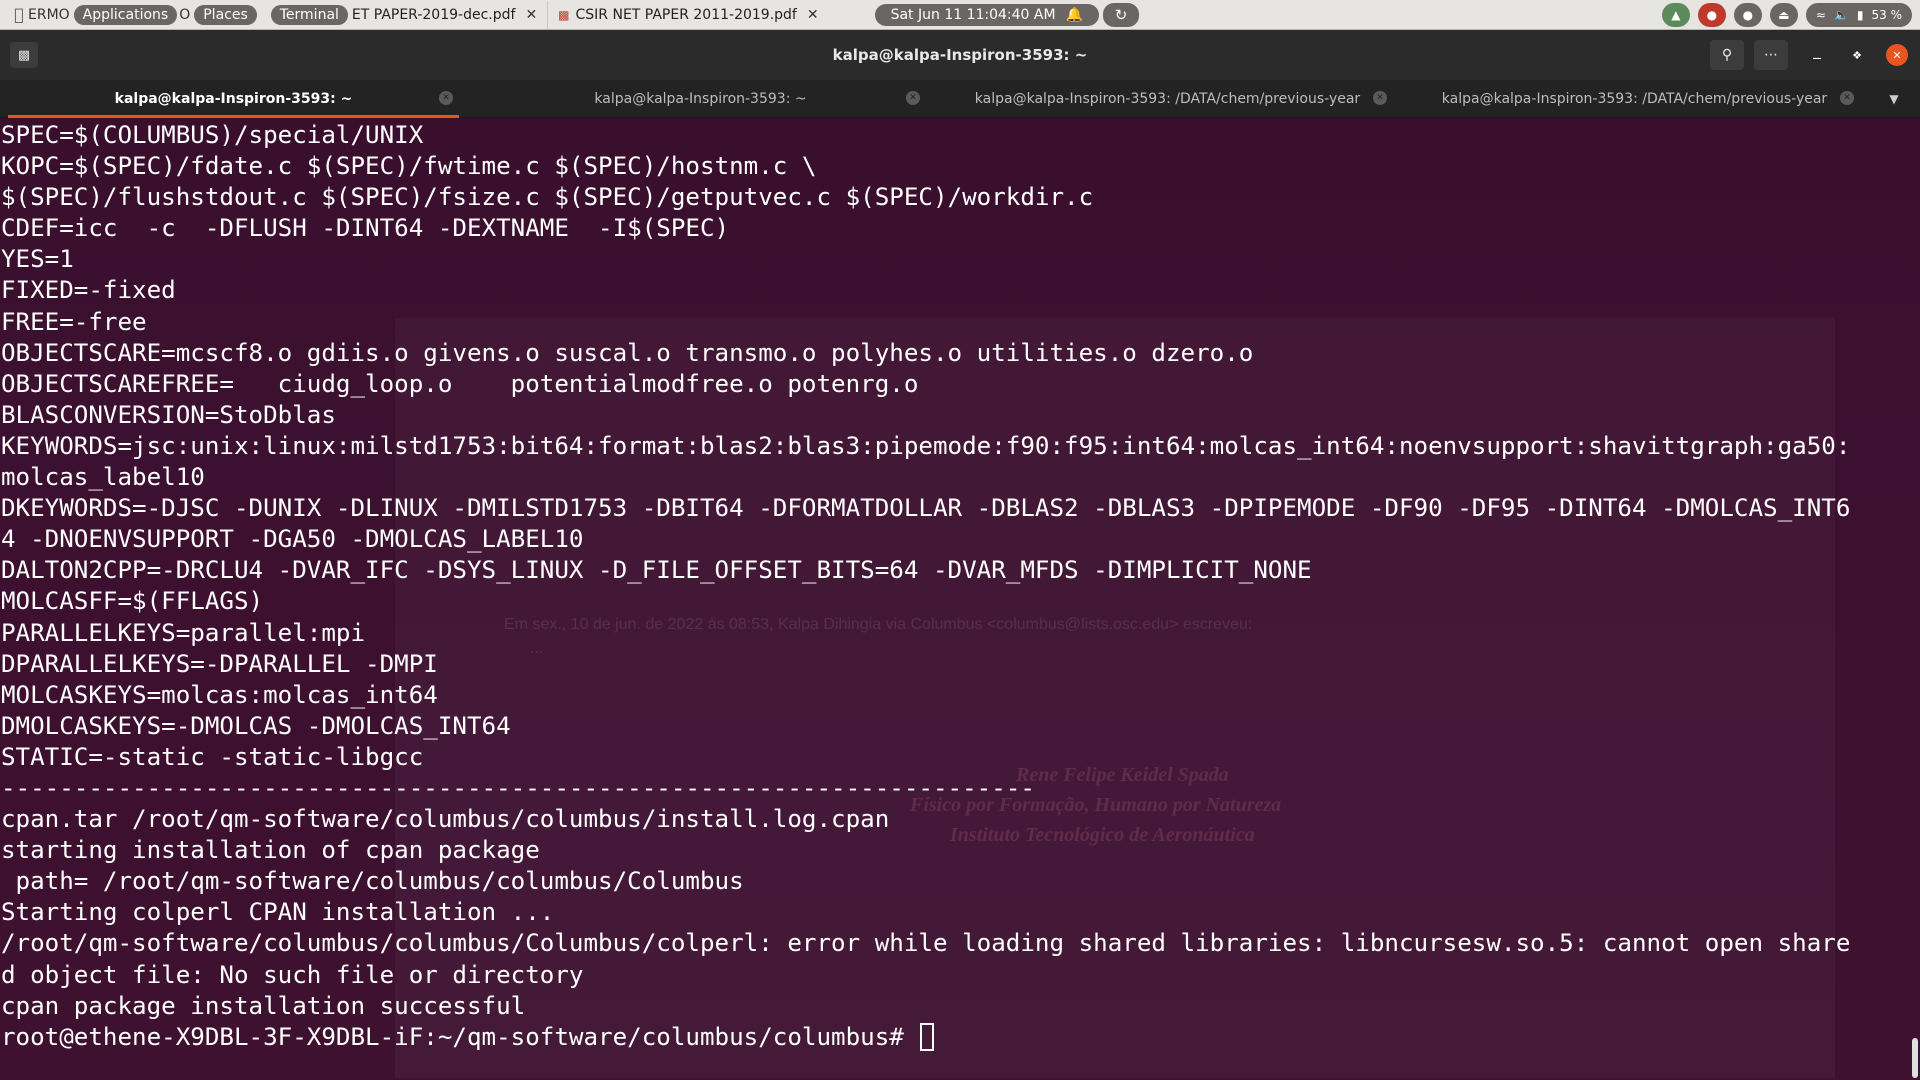 The height and width of the screenshot is (1080, 1920). What do you see at coordinates (927, 1036) in the screenshot?
I see `text-cursor` at bounding box center [927, 1036].